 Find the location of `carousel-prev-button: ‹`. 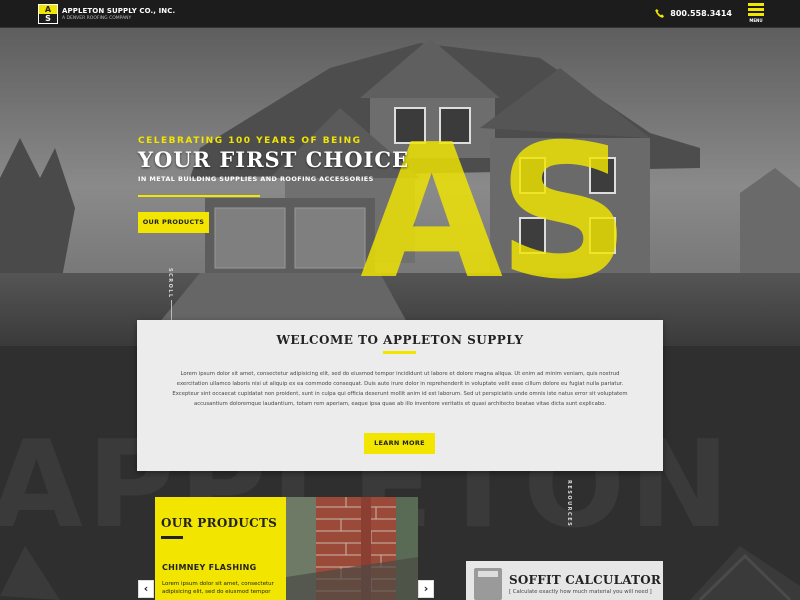

carousel-prev-button: ‹ is located at coordinates (146, 589).